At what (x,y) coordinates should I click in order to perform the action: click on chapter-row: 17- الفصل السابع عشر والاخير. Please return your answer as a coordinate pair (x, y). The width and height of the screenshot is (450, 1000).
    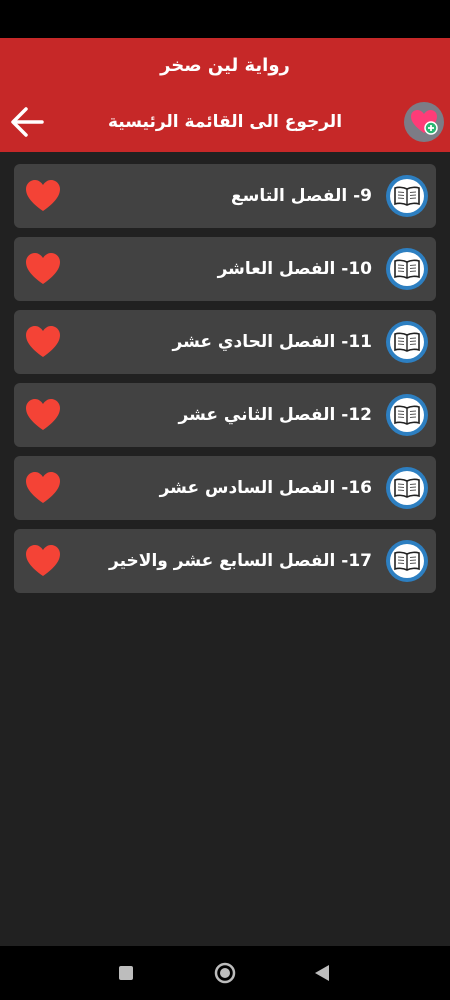
    Looking at the image, I should click on (225, 561).